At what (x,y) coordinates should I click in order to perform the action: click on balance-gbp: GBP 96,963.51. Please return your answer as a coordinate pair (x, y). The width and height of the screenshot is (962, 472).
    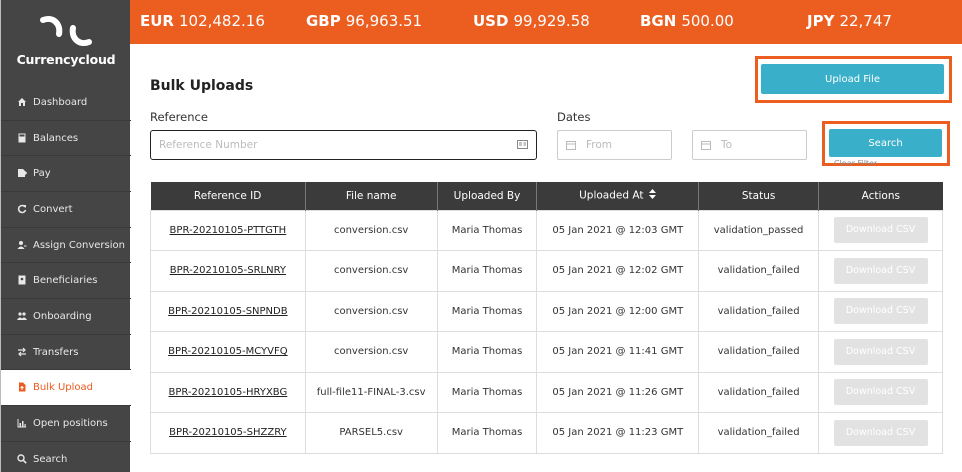
    Looking at the image, I should click on (364, 21).